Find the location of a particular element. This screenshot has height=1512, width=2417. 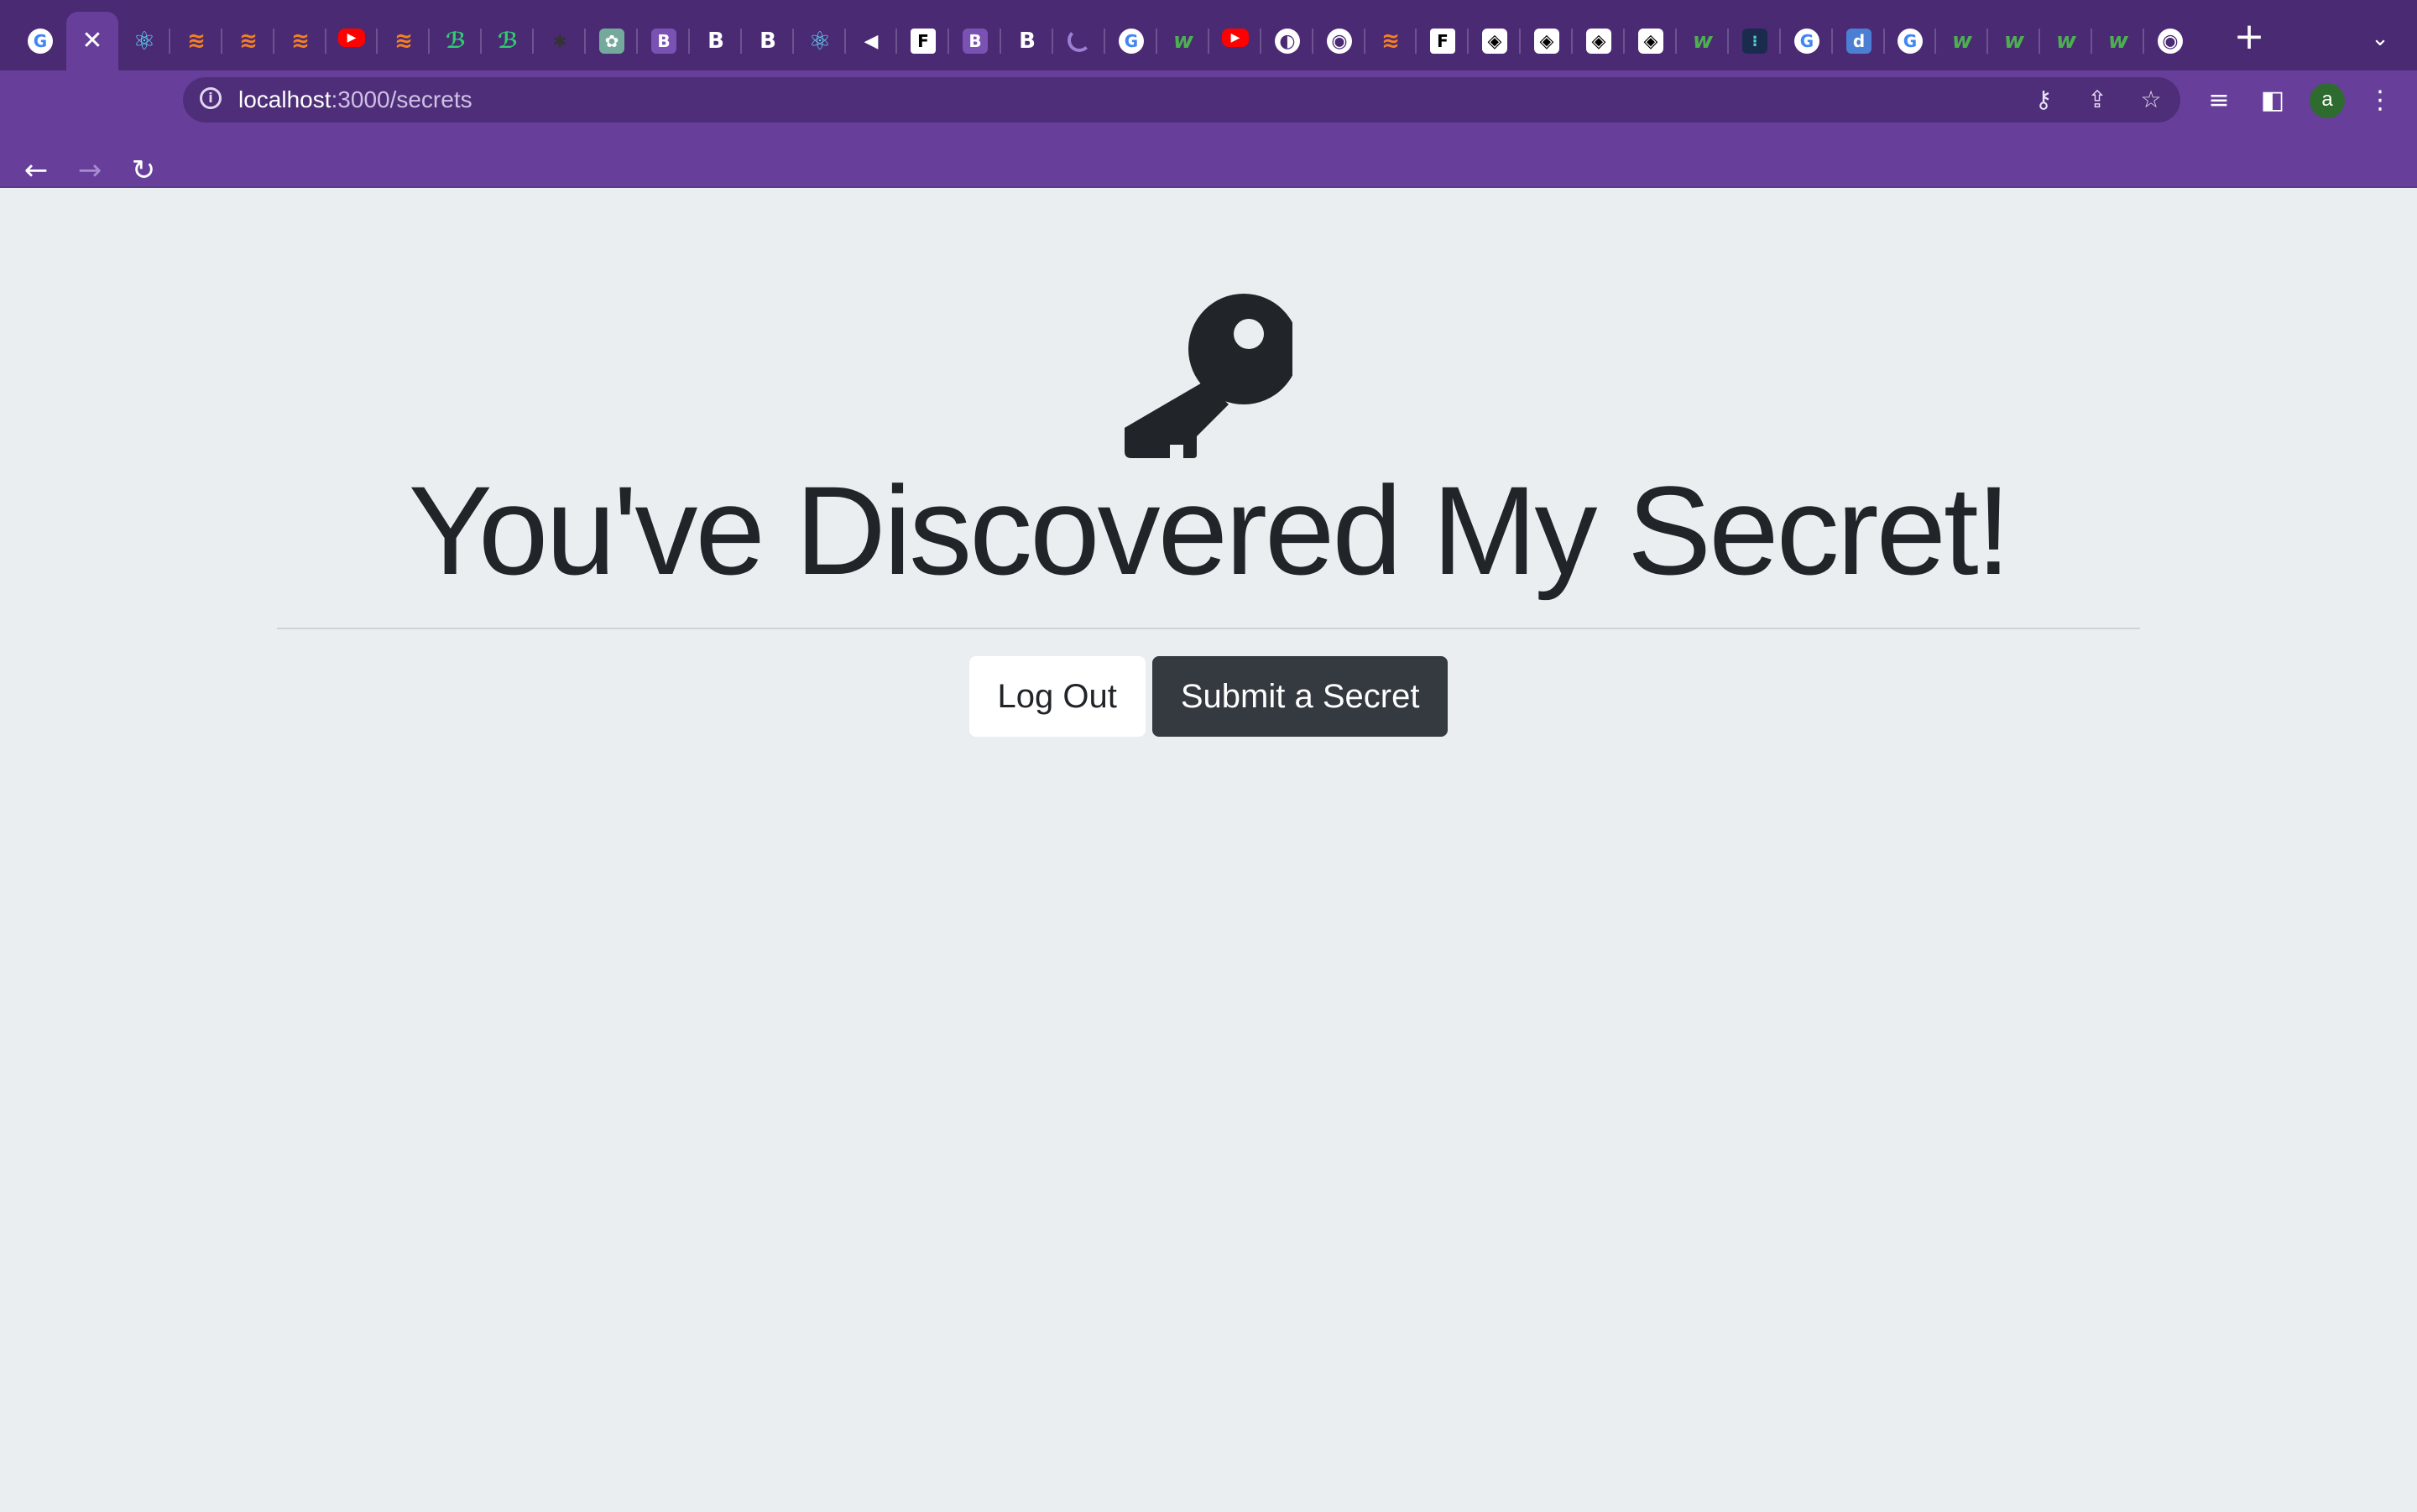

browser-tab: ◐ is located at coordinates (1287, 42).